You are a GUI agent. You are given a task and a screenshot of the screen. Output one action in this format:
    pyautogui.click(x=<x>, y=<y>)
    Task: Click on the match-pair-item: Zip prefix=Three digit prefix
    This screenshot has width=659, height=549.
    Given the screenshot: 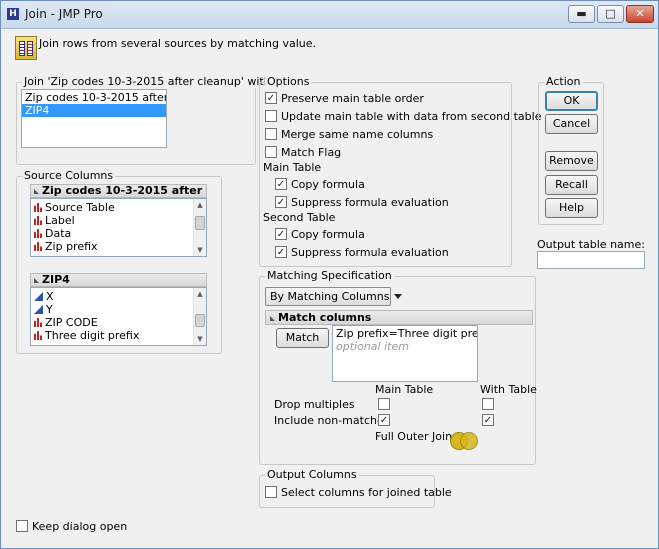 What is the action you would take?
    pyautogui.click(x=405, y=333)
    